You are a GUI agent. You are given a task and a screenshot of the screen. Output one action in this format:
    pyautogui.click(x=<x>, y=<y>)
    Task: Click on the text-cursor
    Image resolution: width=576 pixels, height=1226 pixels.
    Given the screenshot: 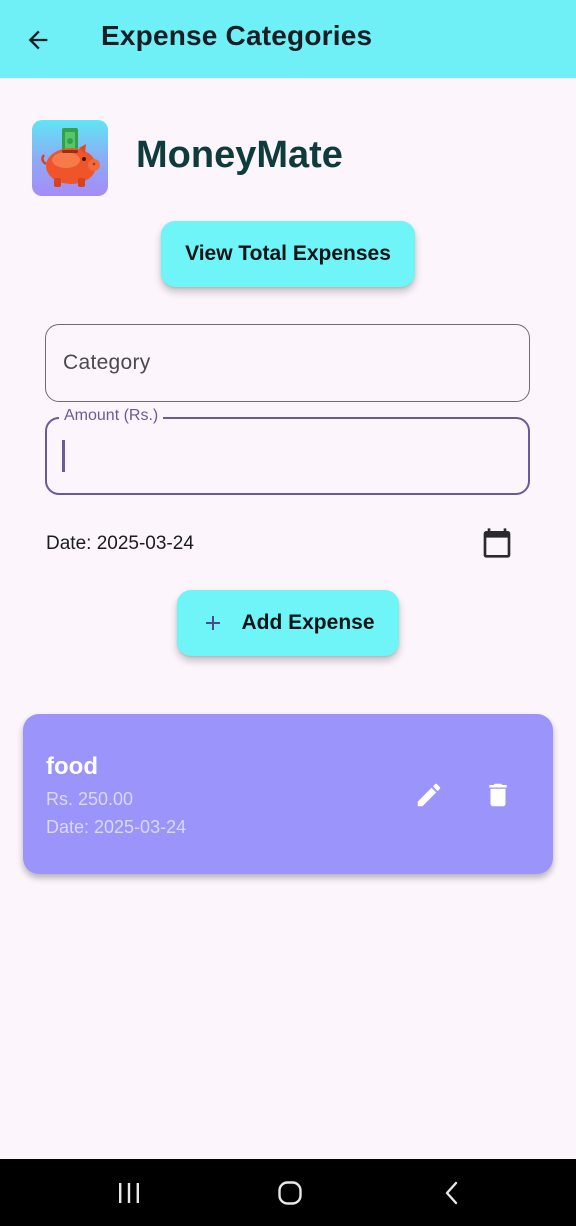 What is the action you would take?
    pyautogui.click(x=63, y=456)
    